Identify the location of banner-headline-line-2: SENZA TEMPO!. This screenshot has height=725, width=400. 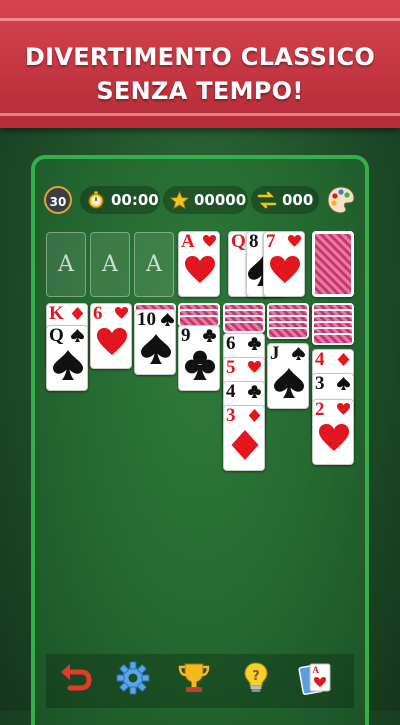
(200, 91).